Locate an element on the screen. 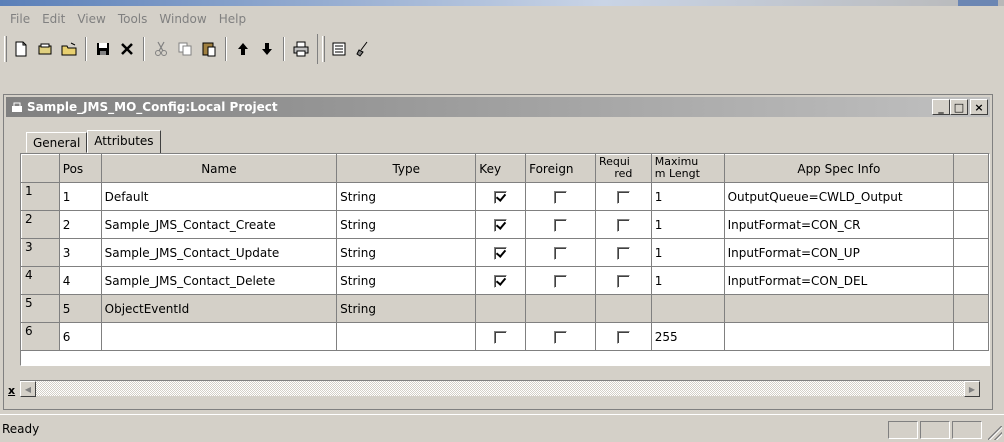 Image resolution: width=1004 pixels, height=442 pixels. close-pane-icon: x is located at coordinates (11, 390).